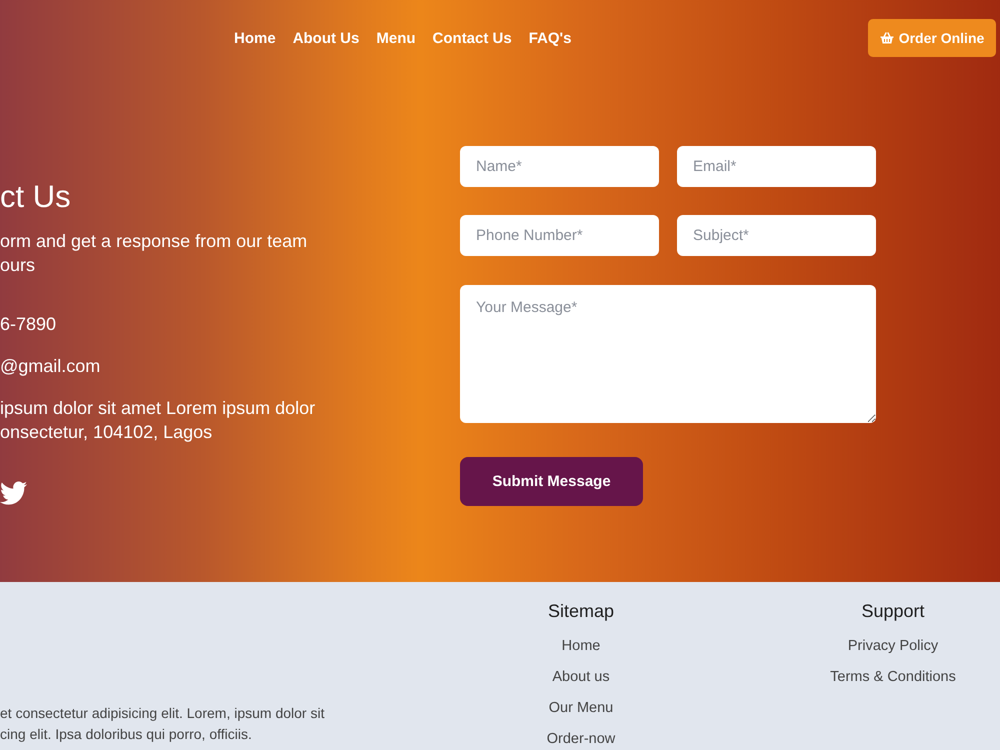  Describe the element at coordinates (581, 739) in the screenshot. I see `footer-link: Order-now` at that location.